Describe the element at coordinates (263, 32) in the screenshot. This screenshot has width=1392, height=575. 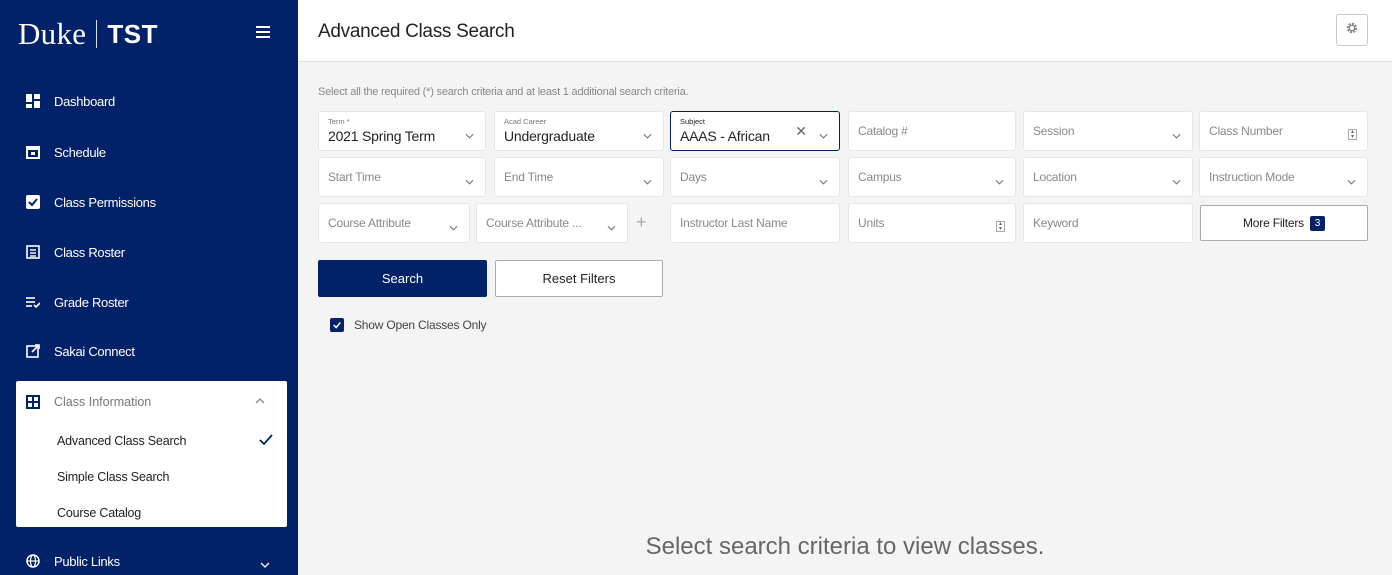
I see `menu-toggle-icon` at that location.